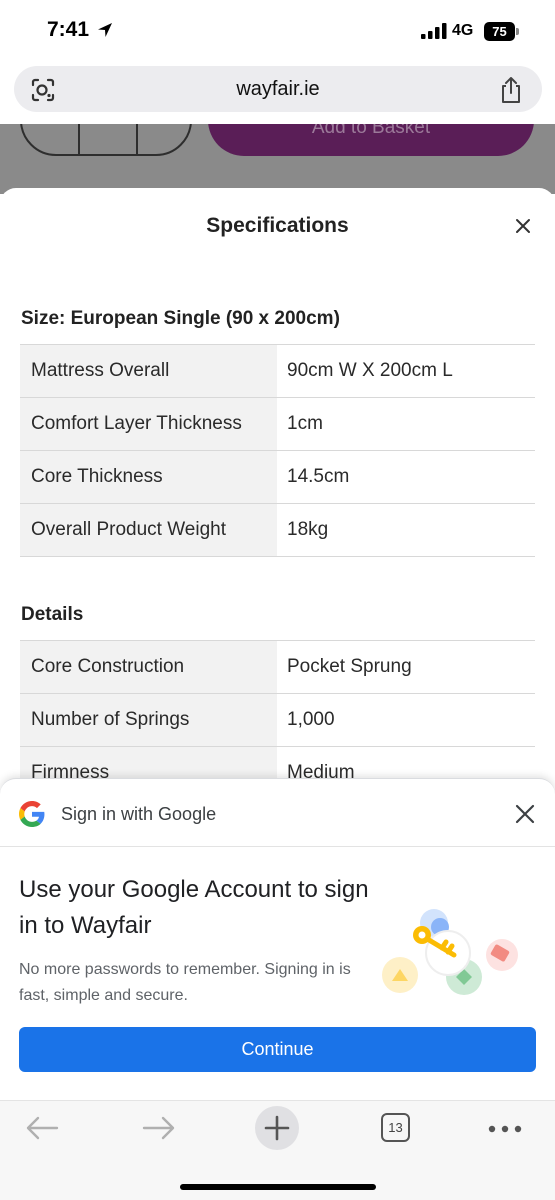 Image resolution: width=555 pixels, height=1200 pixels. I want to click on battery-icon: 75, so click(502, 31).